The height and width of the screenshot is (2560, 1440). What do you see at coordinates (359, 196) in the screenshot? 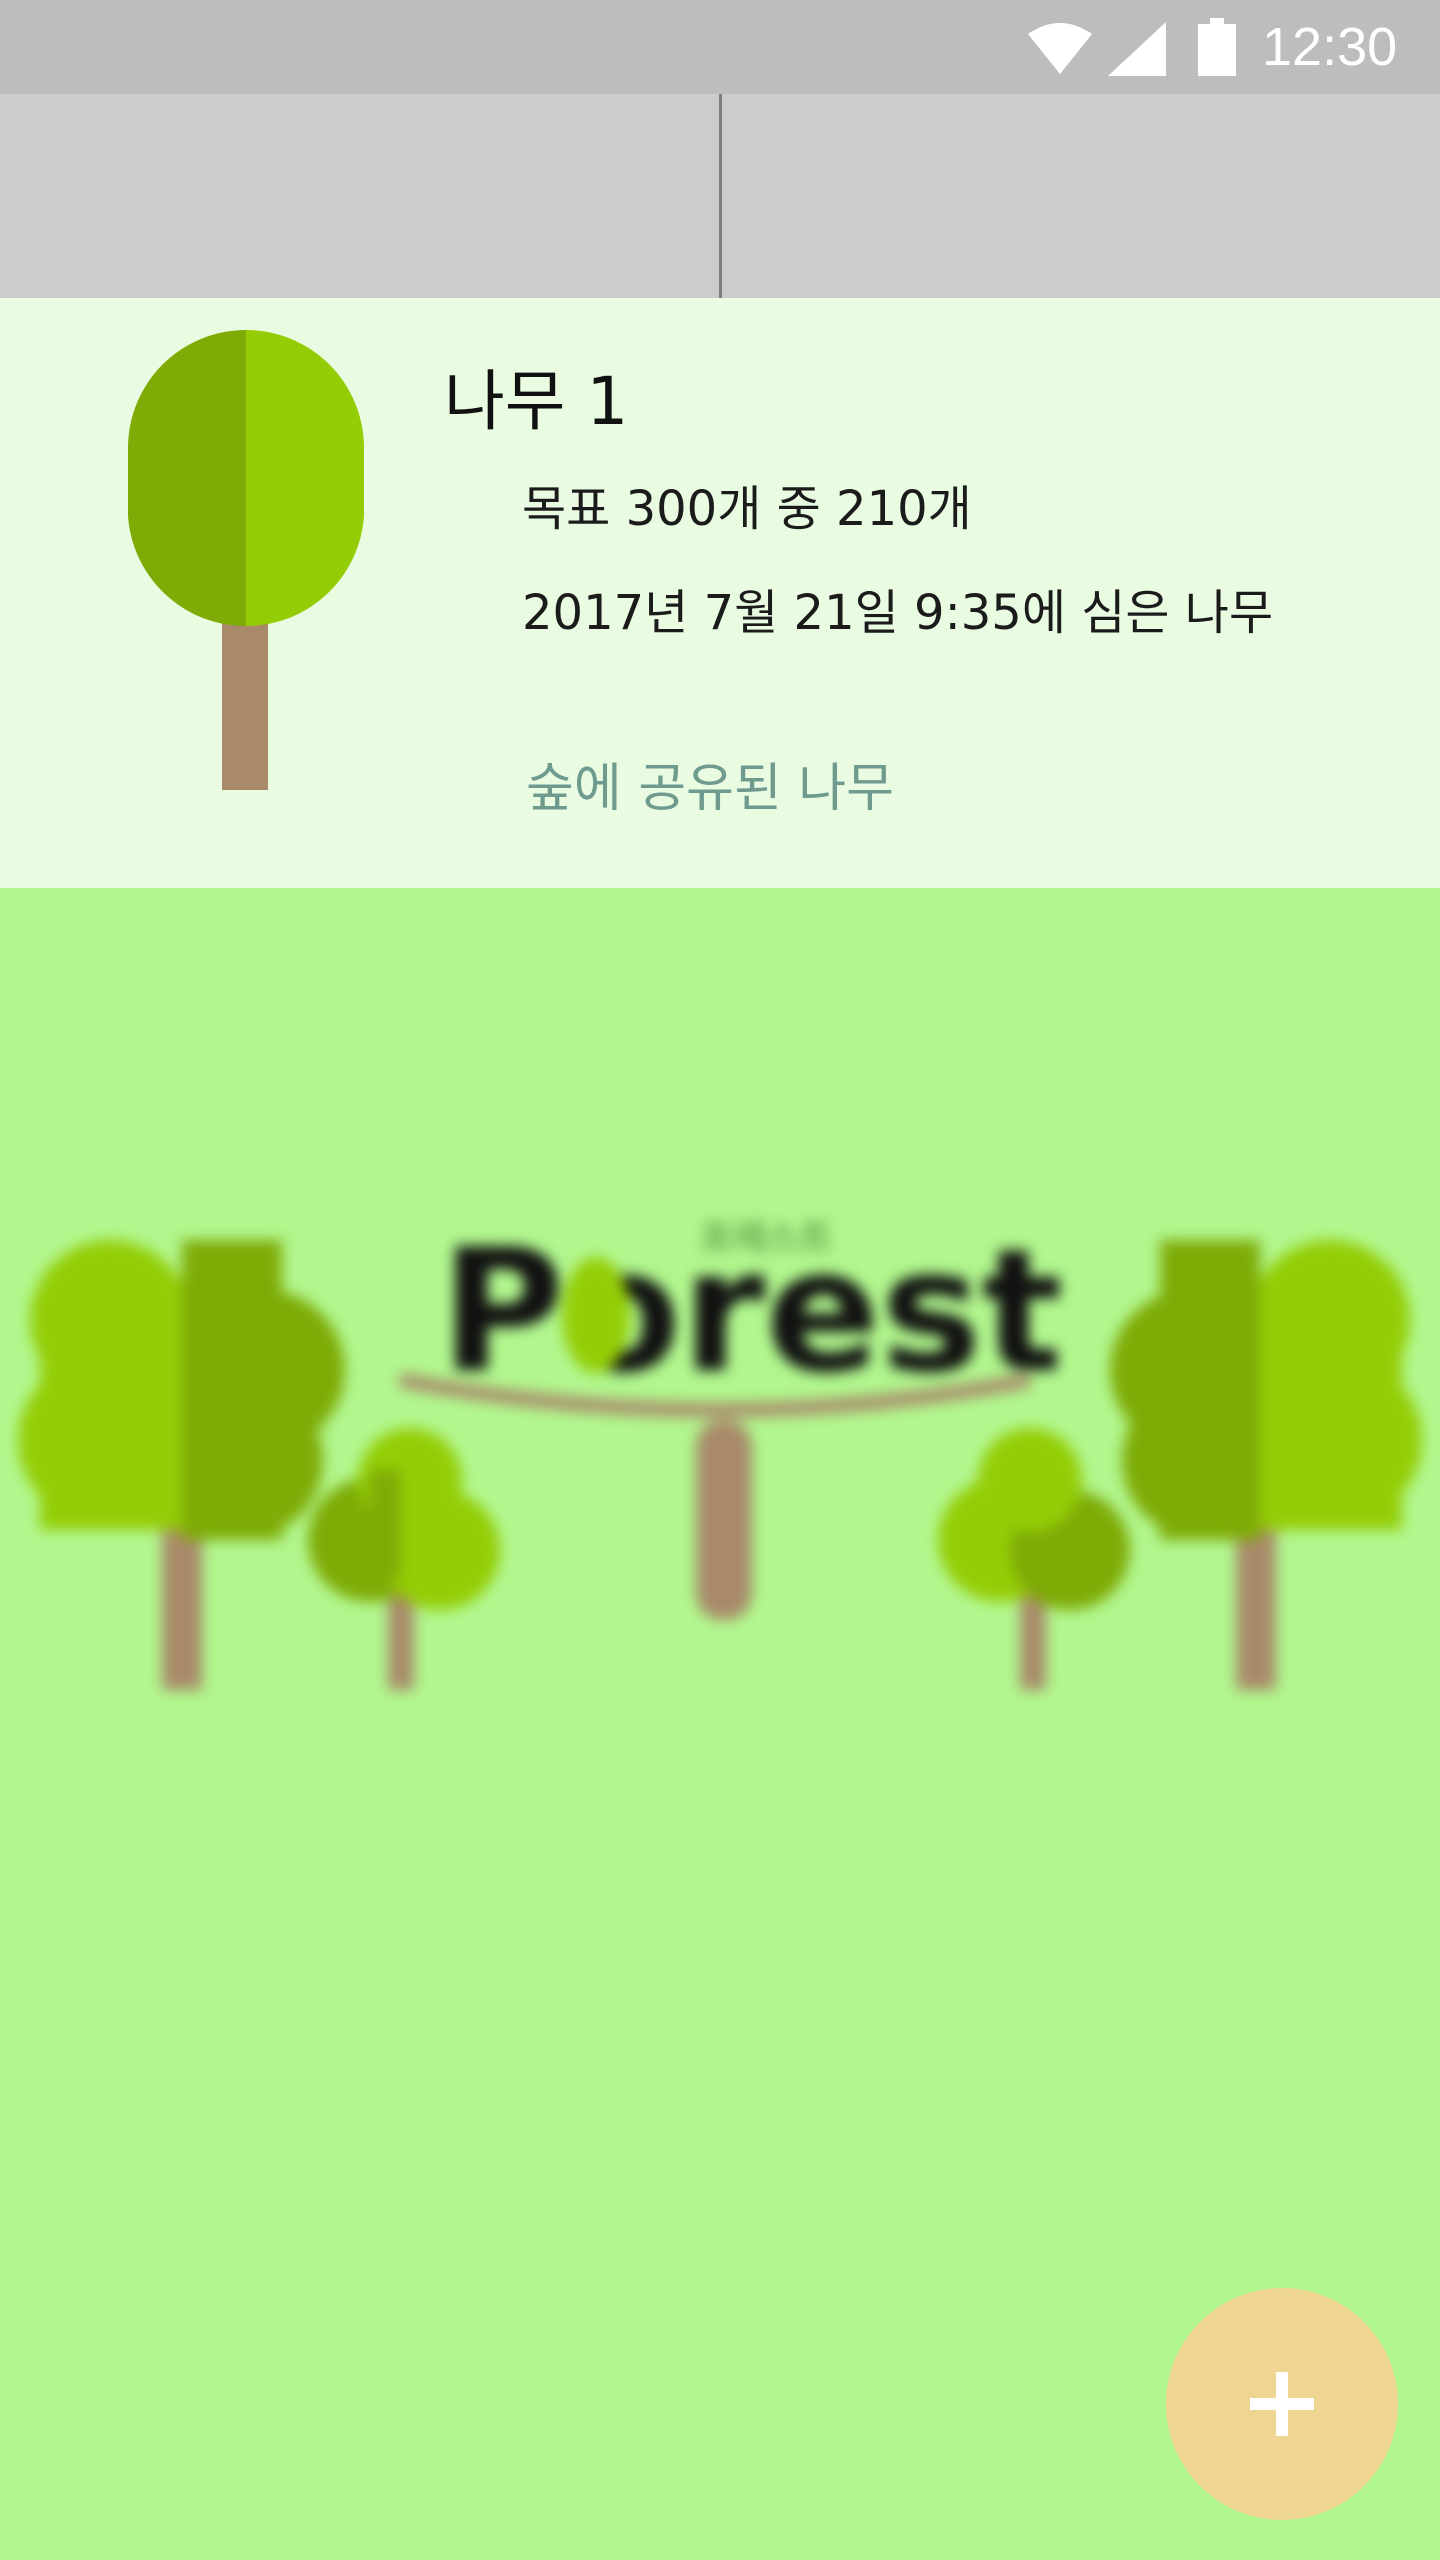
I see `tab-left` at bounding box center [359, 196].